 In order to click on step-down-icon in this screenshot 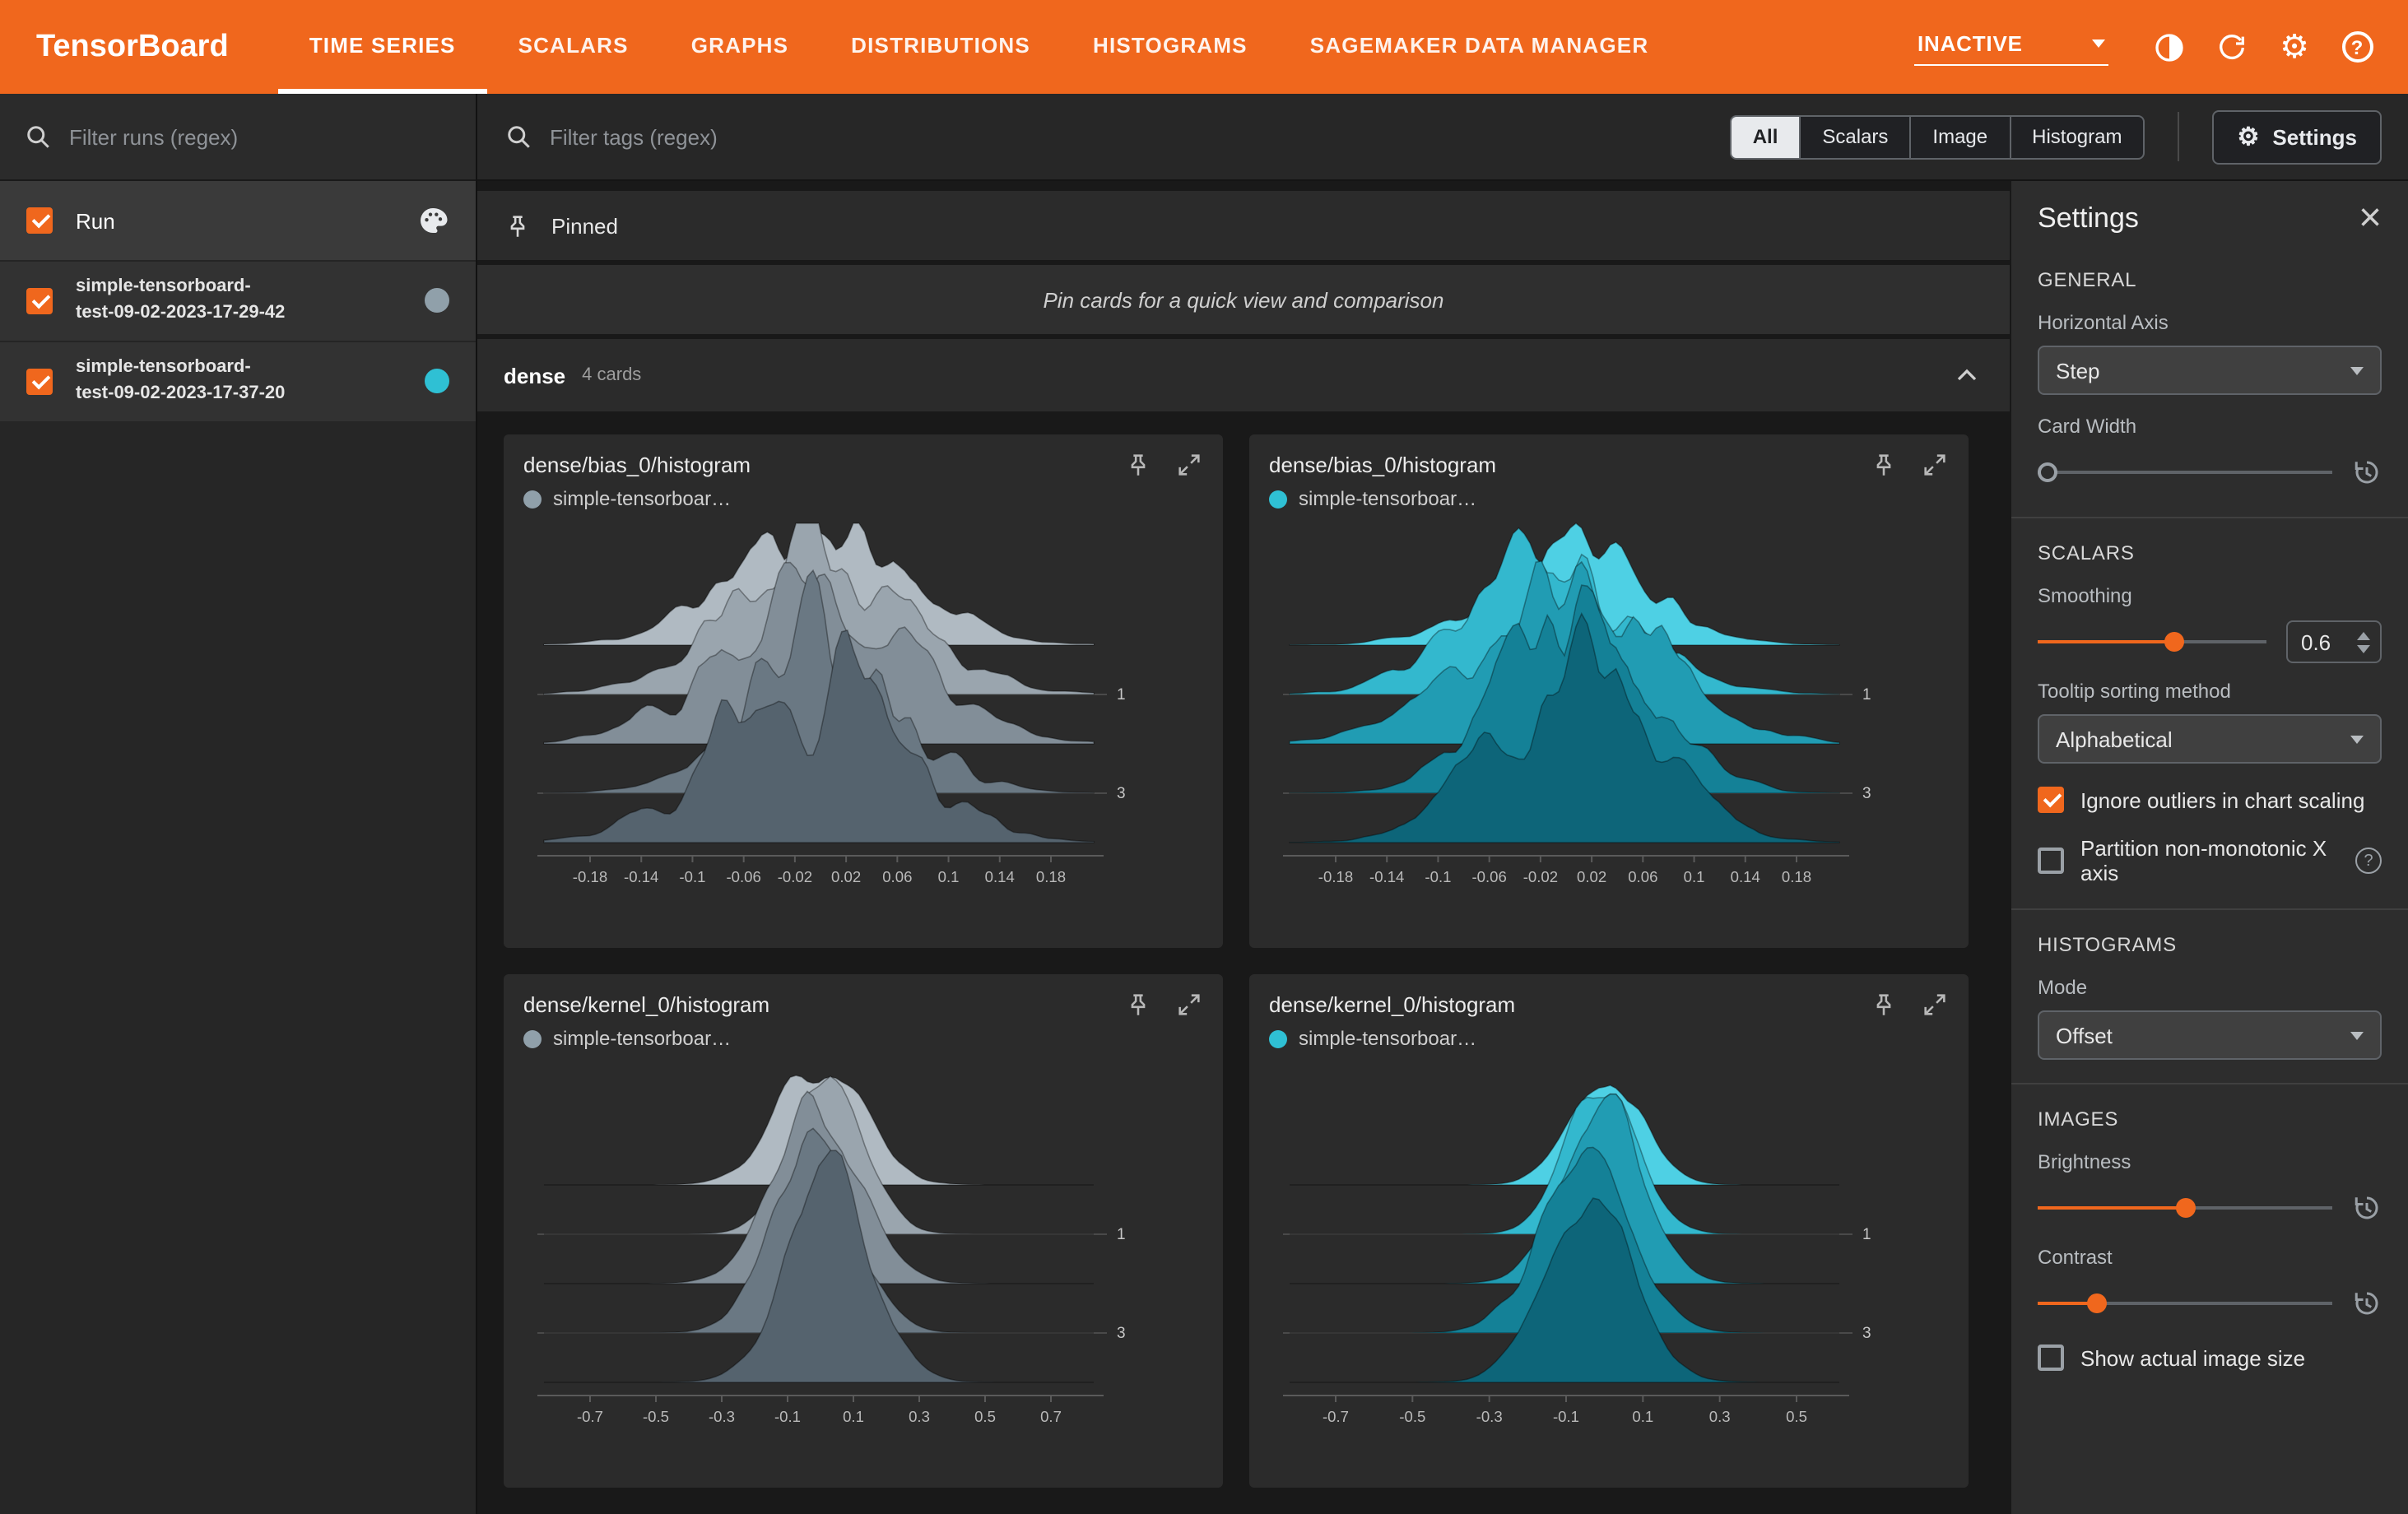, I will do `click(2363, 648)`.